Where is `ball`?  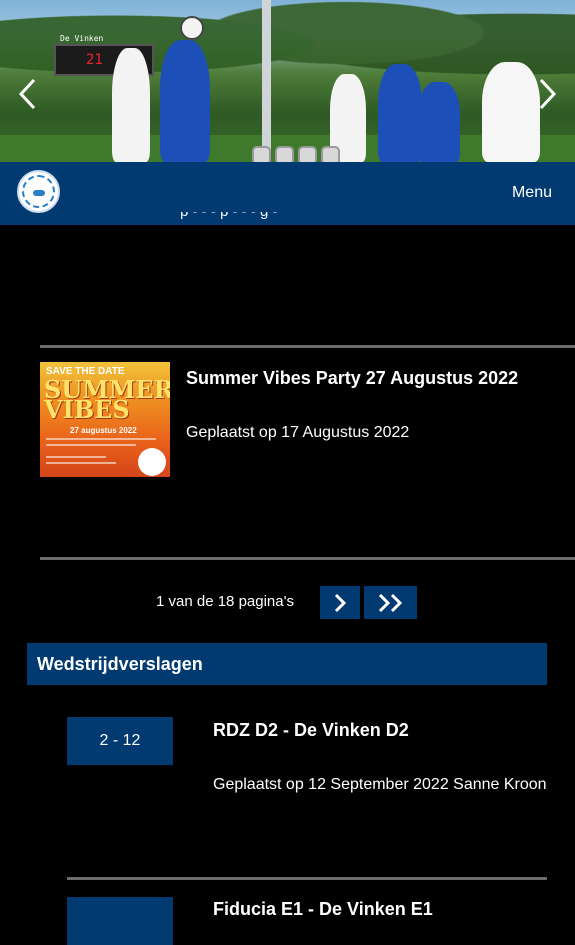 ball is located at coordinates (192, 28).